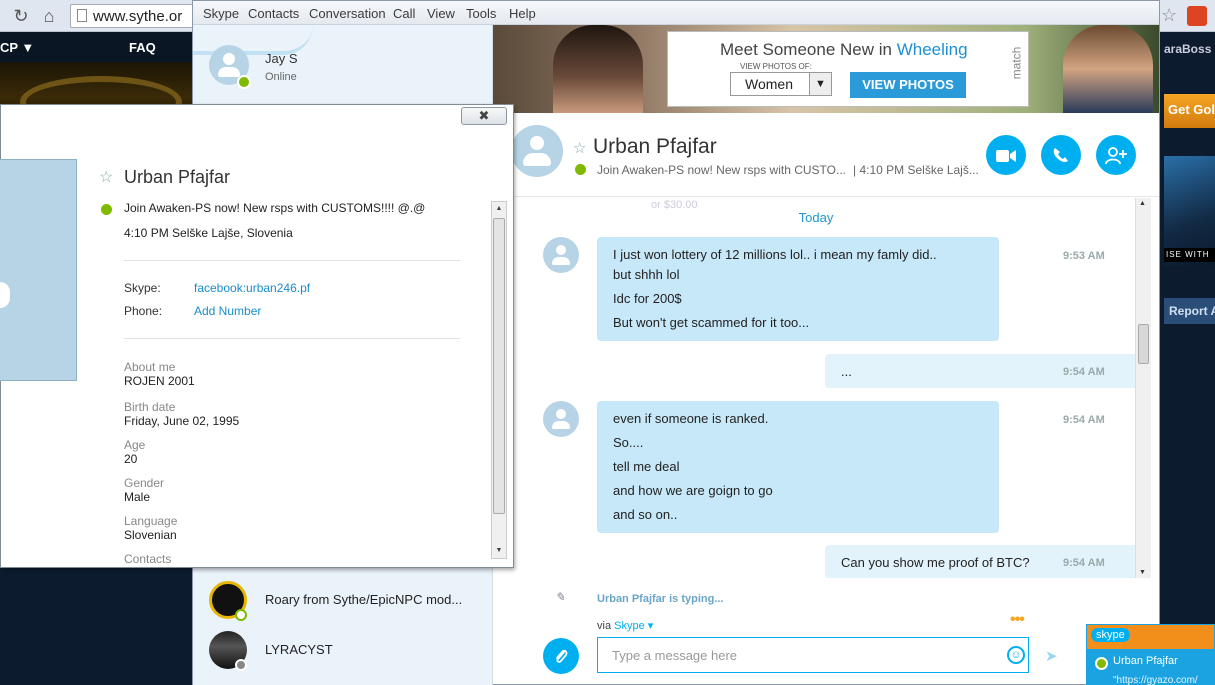 Image resolution: width=1215 pixels, height=685 pixels. I want to click on address-bar: www.sythe.or, so click(132, 16).